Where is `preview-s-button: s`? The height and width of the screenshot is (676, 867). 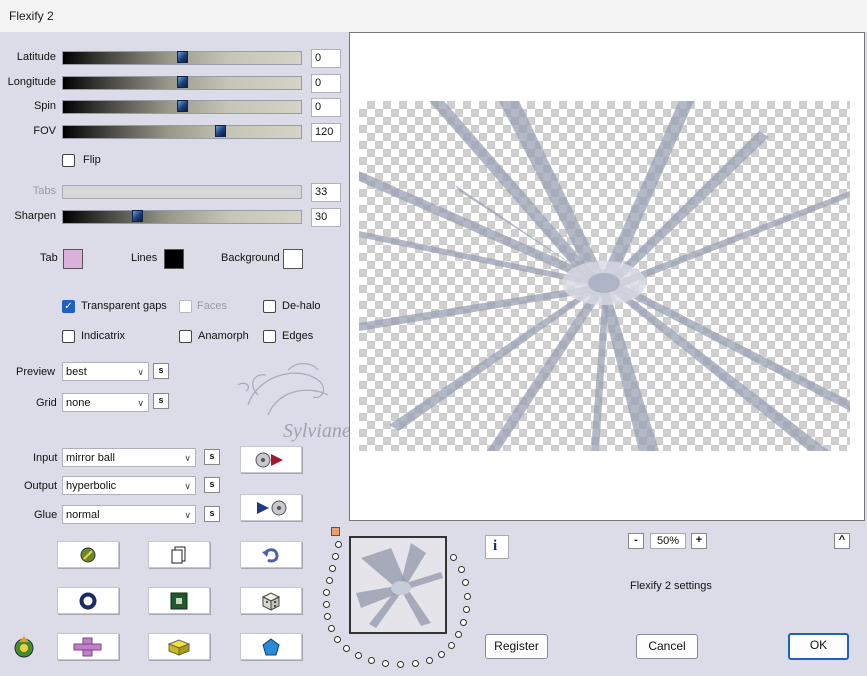
preview-s-button: s is located at coordinates (161, 371).